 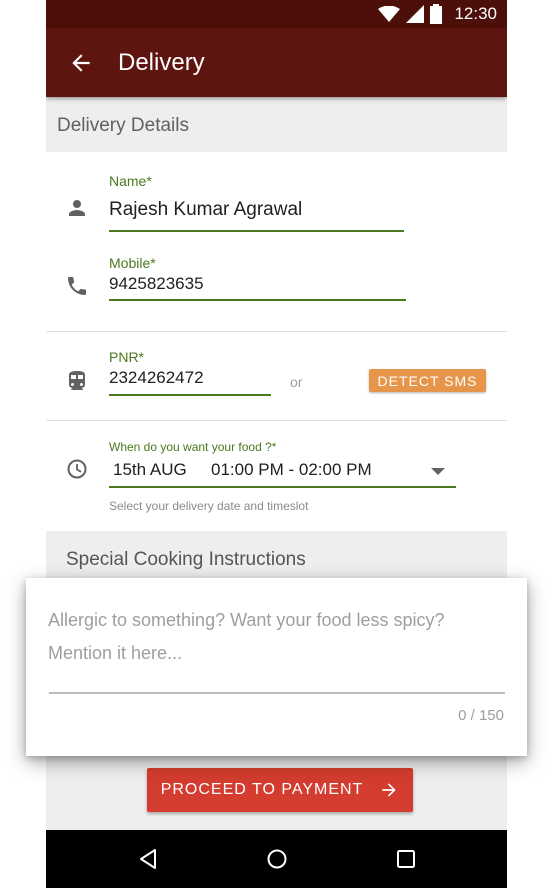 I want to click on arrow-forward-icon, so click(x=389, y=790).